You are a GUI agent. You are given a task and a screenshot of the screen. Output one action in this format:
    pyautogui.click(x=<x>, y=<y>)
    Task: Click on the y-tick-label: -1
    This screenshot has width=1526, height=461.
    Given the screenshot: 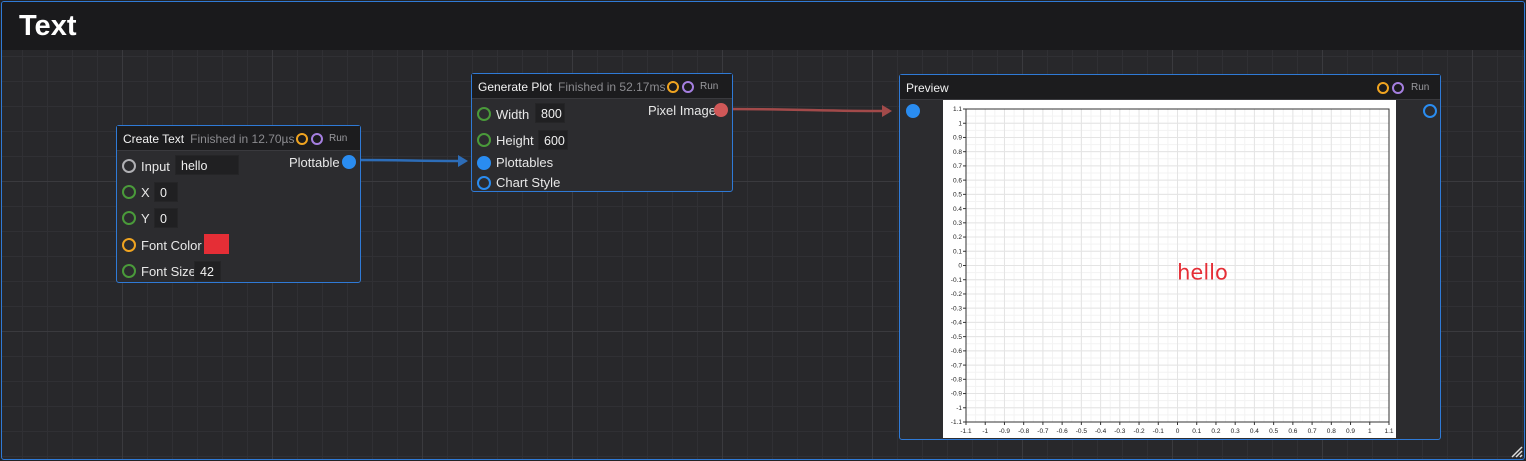 What is the action you would take?
    pyautogui.click(x=959, y=408)
    